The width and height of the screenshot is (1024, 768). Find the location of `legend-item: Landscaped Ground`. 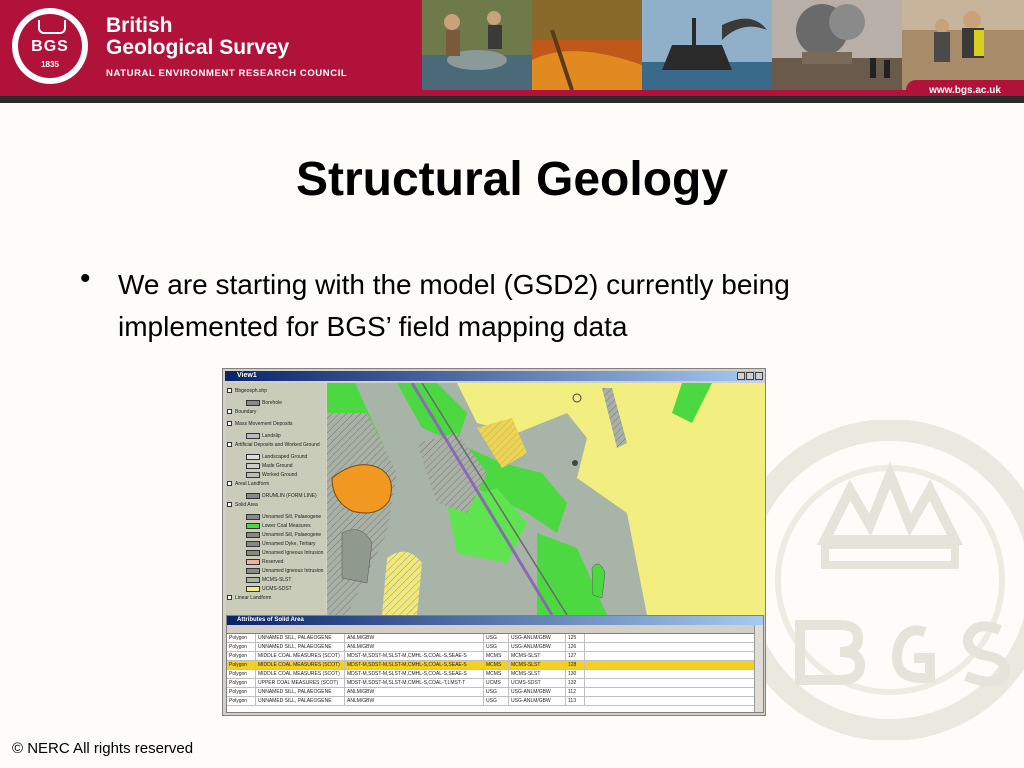

legend-item: Landscaped Ground is located at coordinates (276, 457).